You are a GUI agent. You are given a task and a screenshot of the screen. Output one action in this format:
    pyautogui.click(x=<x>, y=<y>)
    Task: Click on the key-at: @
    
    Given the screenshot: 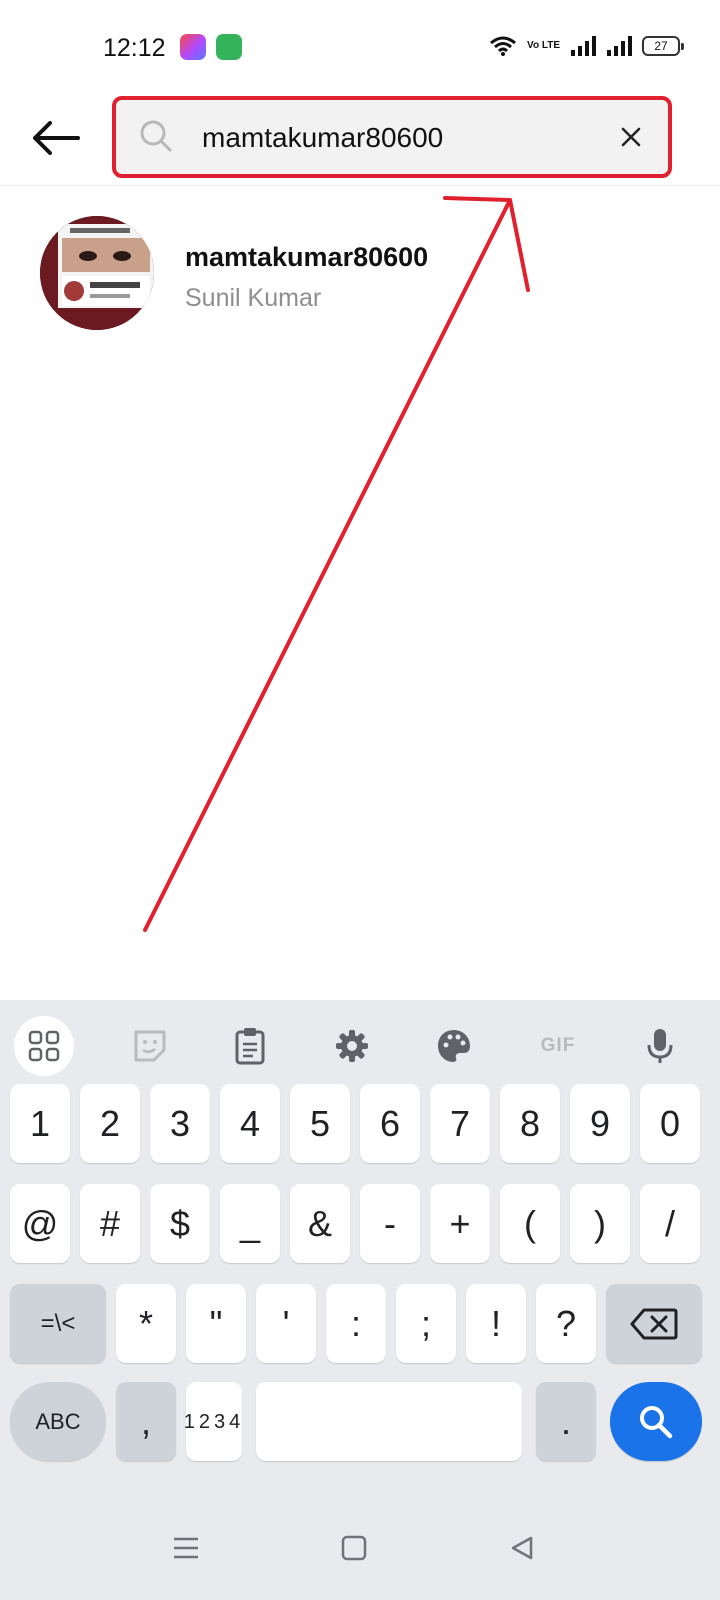 What is the action you would take?
    pyautogui.click(x=40, y=1223)
    